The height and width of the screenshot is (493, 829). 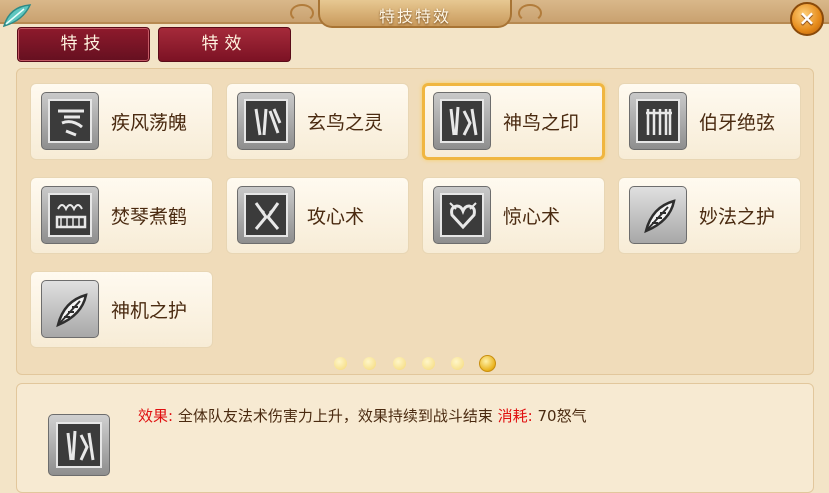 I want to click on skill-card: 惊心术, so click(x=513, y=215).